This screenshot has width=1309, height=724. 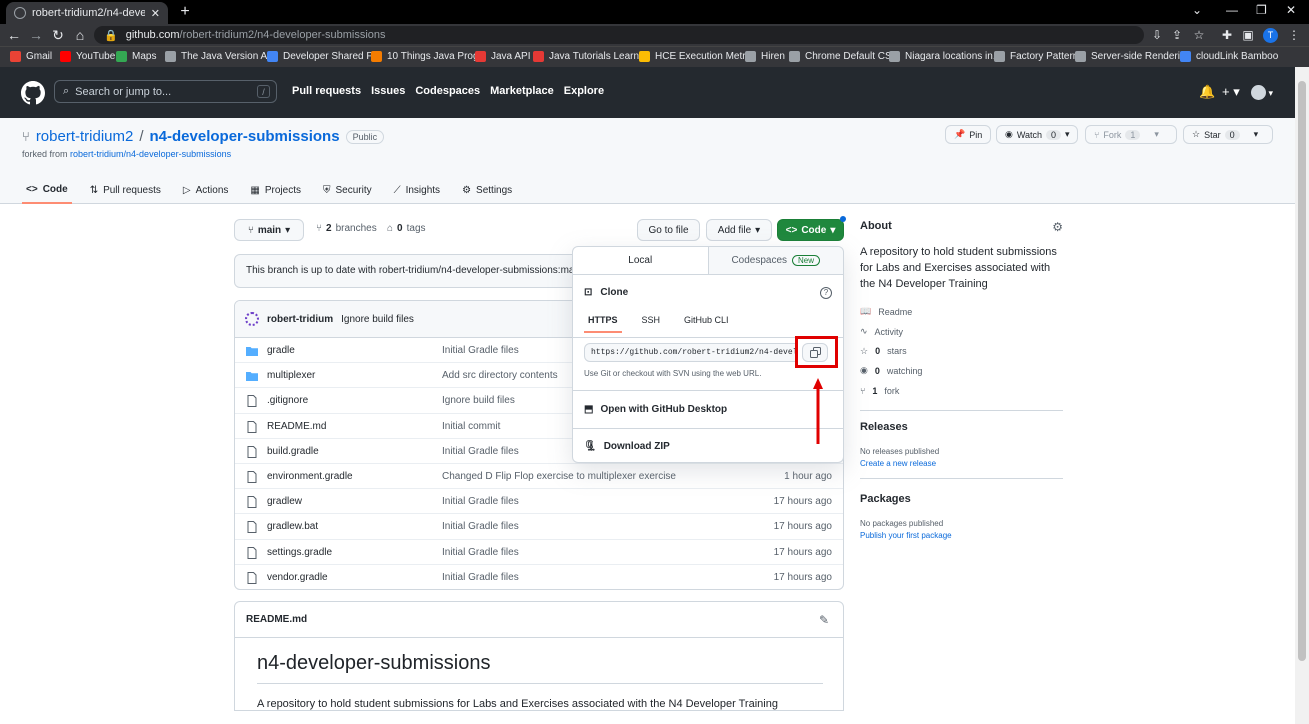 I want to click on packages-title: Packages, so click(x=961, y=499).